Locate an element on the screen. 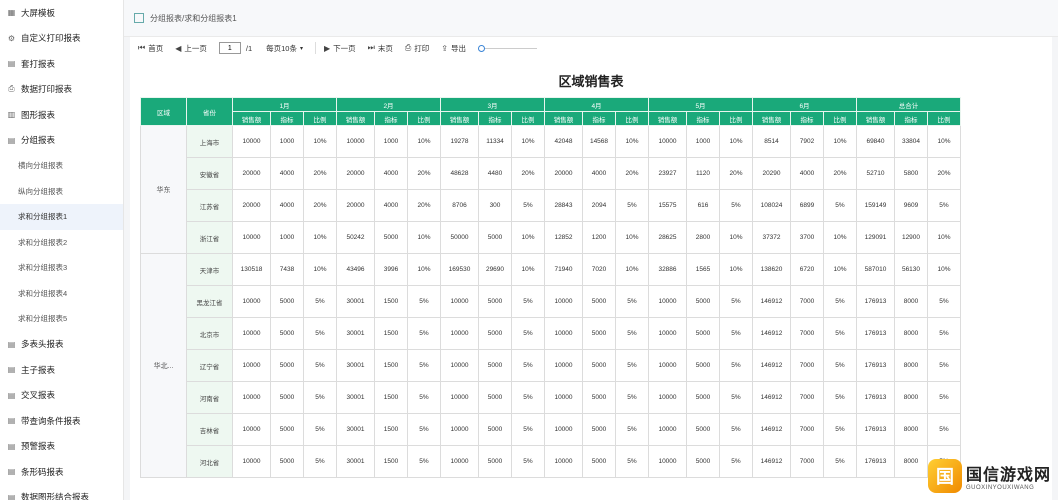  value-cell: 12852 is located at coordinates (563, 237).